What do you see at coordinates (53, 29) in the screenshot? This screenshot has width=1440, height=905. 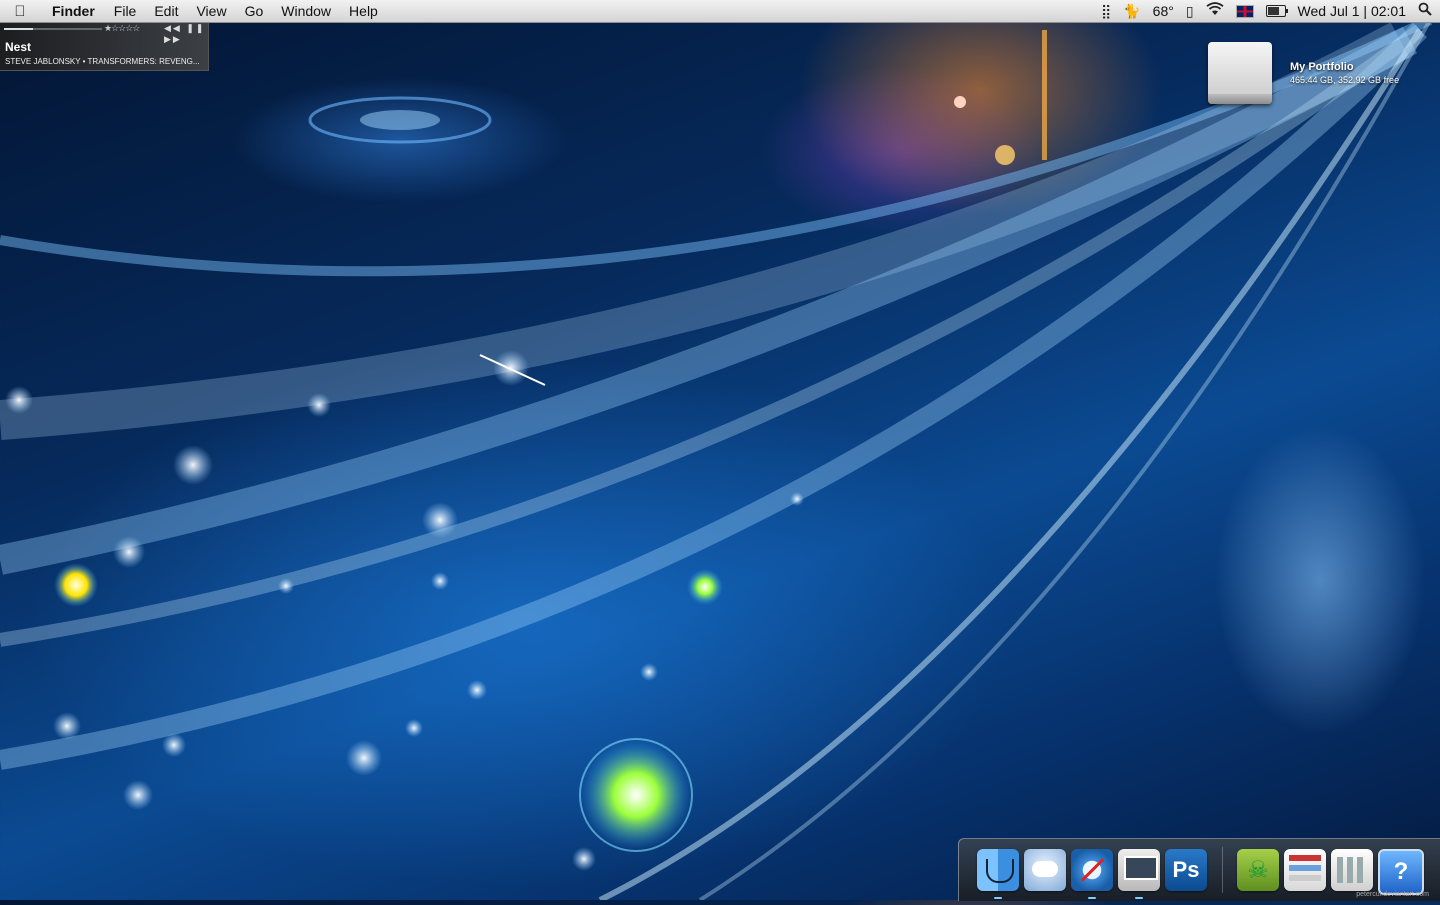 I see `track-progress-bar` at bounding box center [53, 29].